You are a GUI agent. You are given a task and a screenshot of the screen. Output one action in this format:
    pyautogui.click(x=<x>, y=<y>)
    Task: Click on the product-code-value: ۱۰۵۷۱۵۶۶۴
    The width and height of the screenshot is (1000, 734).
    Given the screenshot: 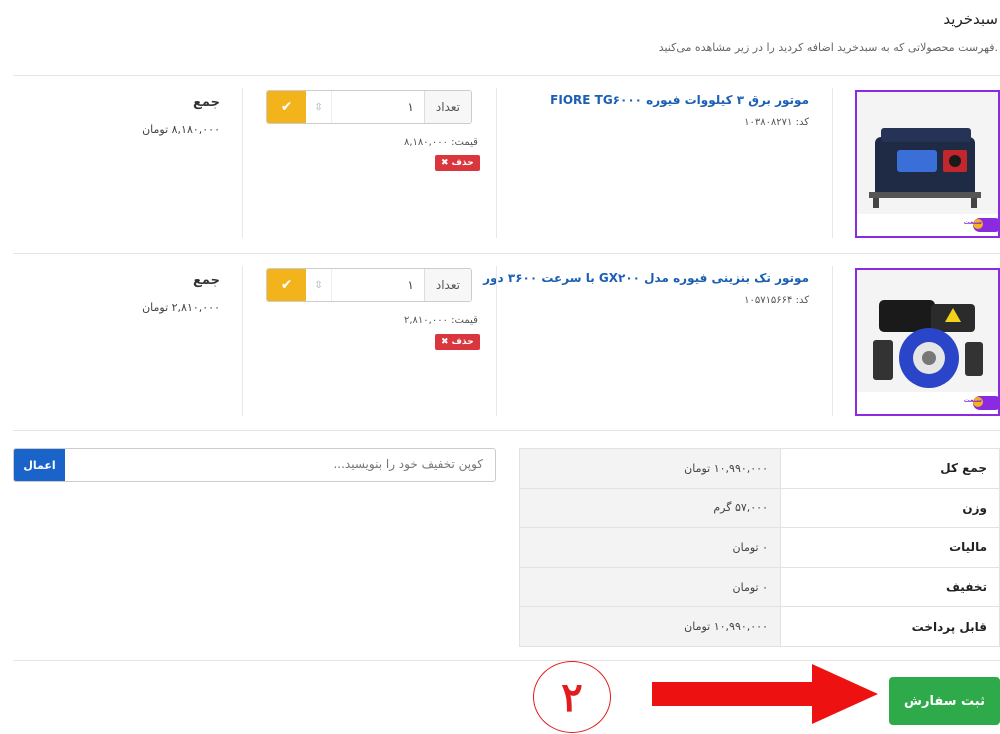 What is the action you would take?
    pyautogui.click(x=768, y=300)
    